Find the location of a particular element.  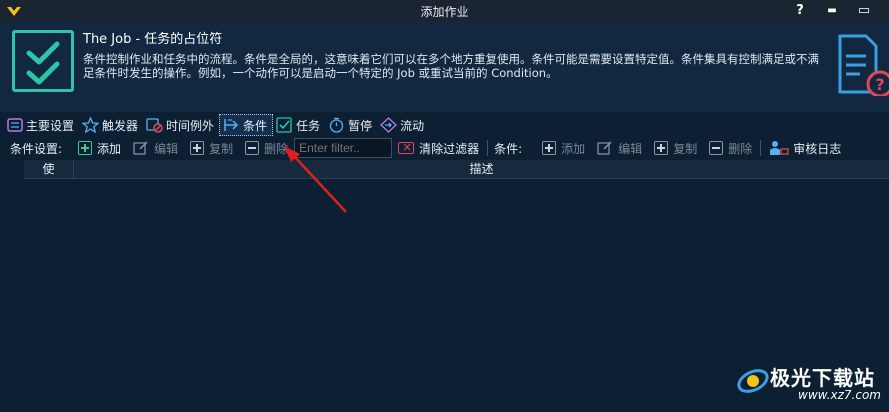

copy-condition-button: 复制 is located at coordinates (675, 148).